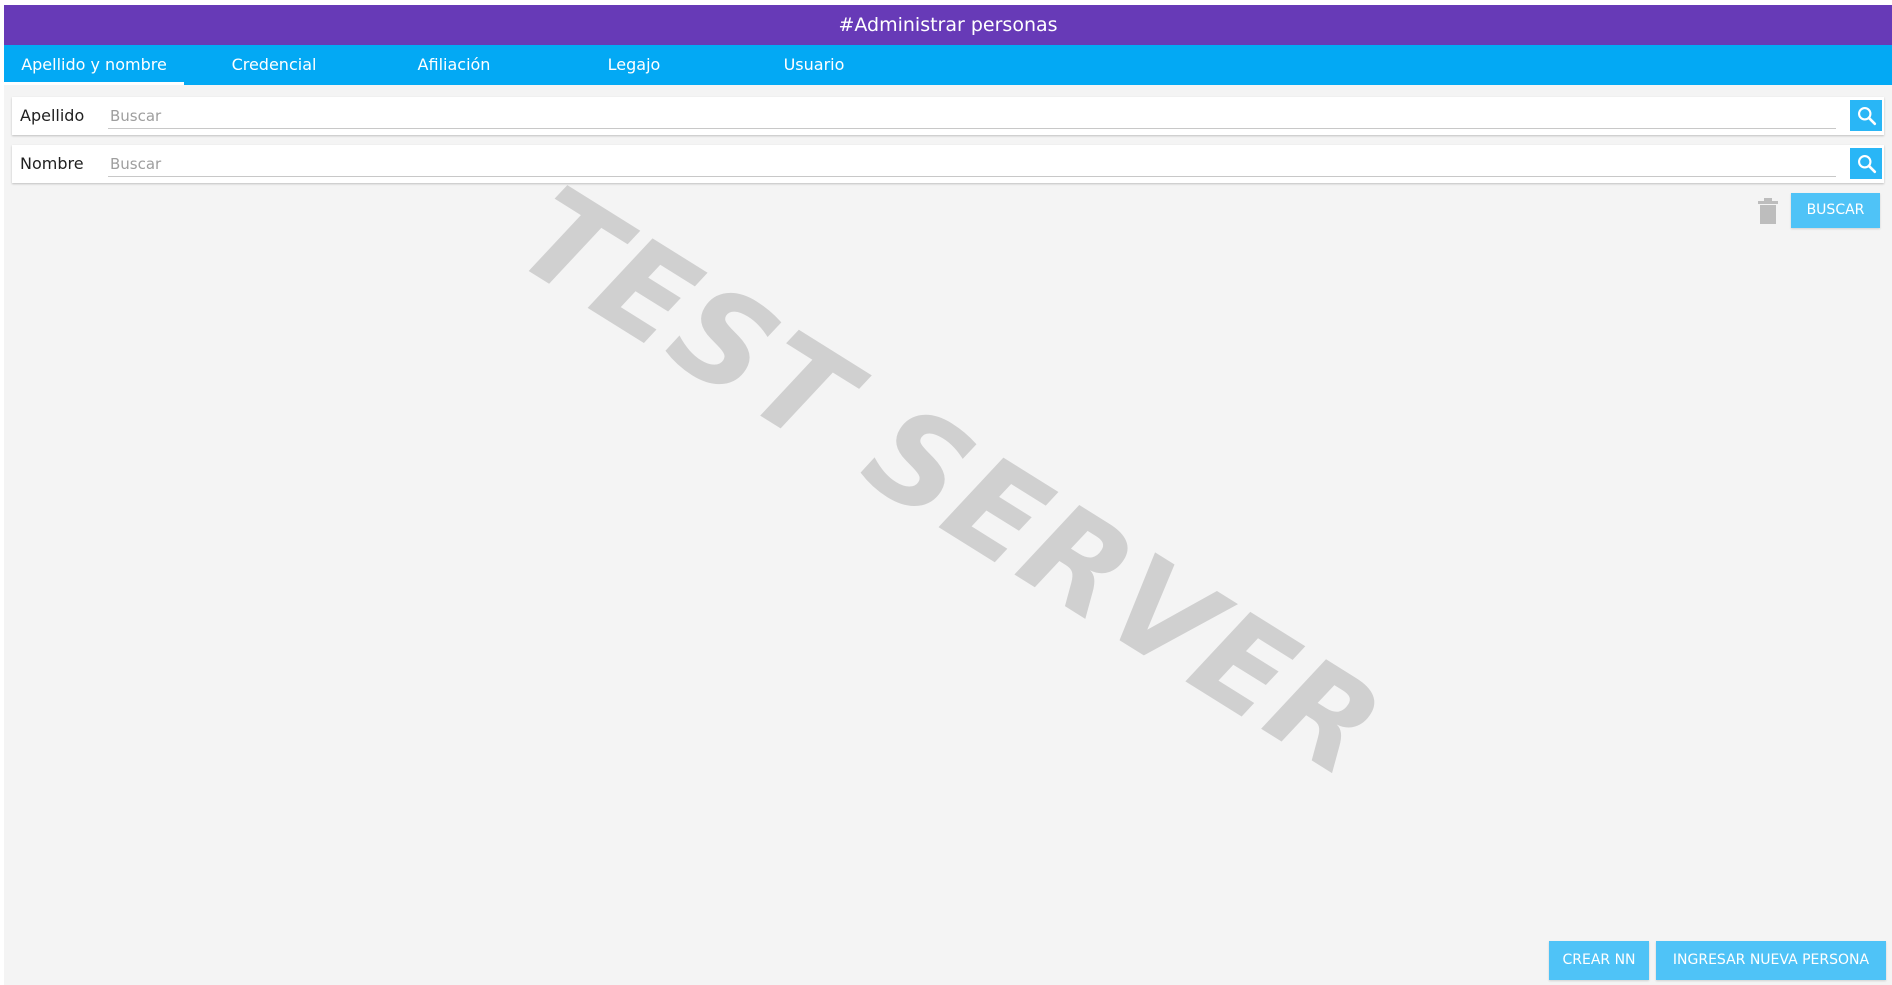 This screenshot has width=1892, height=985. I want to click on clear-button, so click(1768, 212).